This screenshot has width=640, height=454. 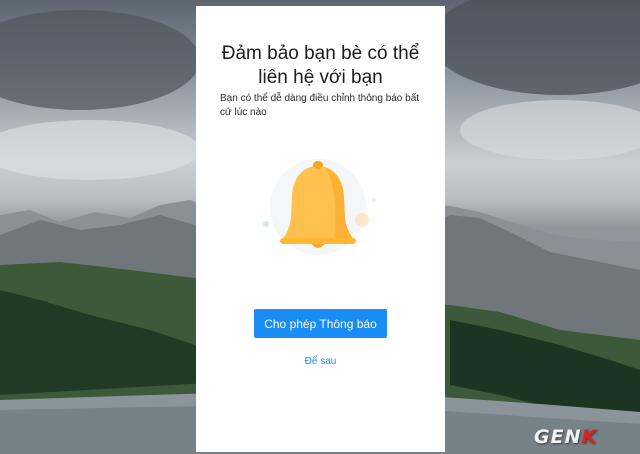 What do you see at coordinates (558, 437) in the screenshot?
I see `logo-text: GEN` at bounding box center [558, 437].